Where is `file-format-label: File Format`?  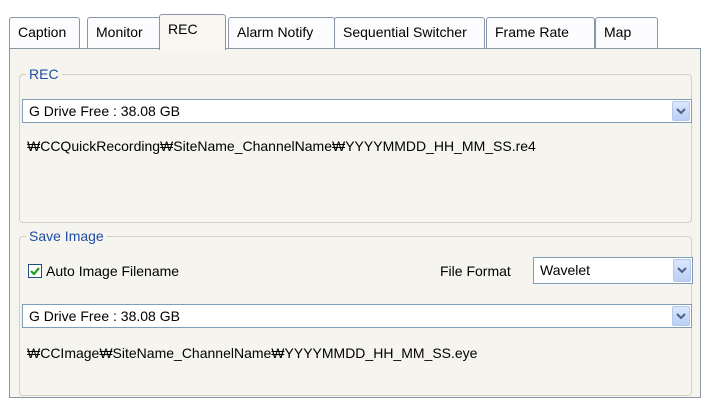
file-format-label: File Format is located at coordinates (475, 271).